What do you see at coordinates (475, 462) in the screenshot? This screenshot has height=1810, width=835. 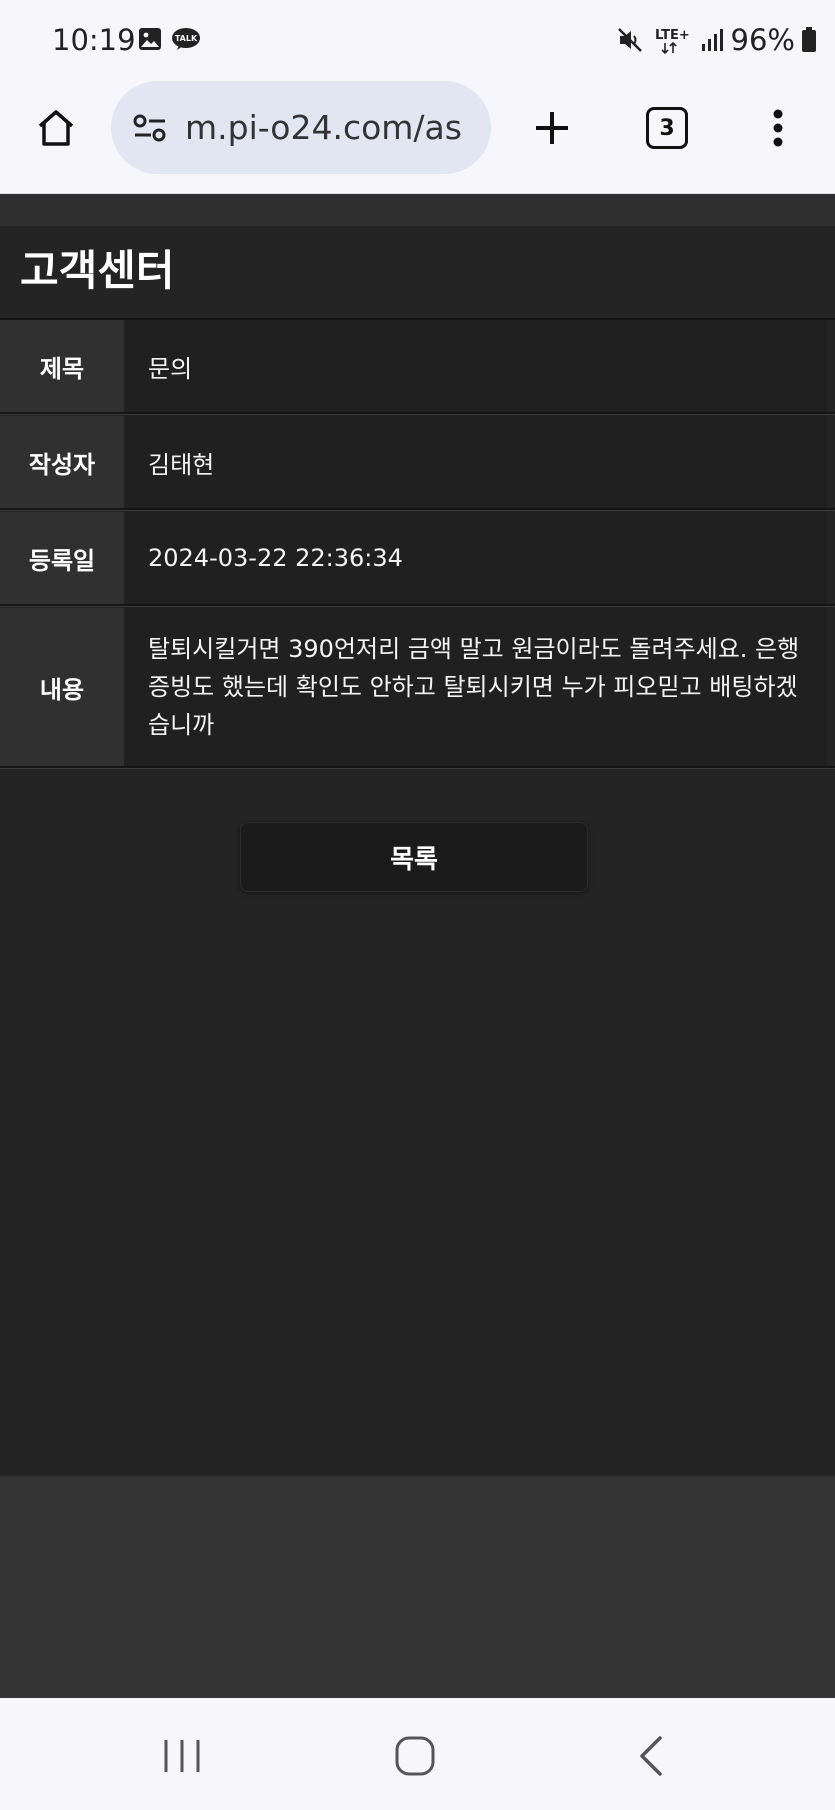 I see `author-value: 김태현` at bounding box center [475, 462].